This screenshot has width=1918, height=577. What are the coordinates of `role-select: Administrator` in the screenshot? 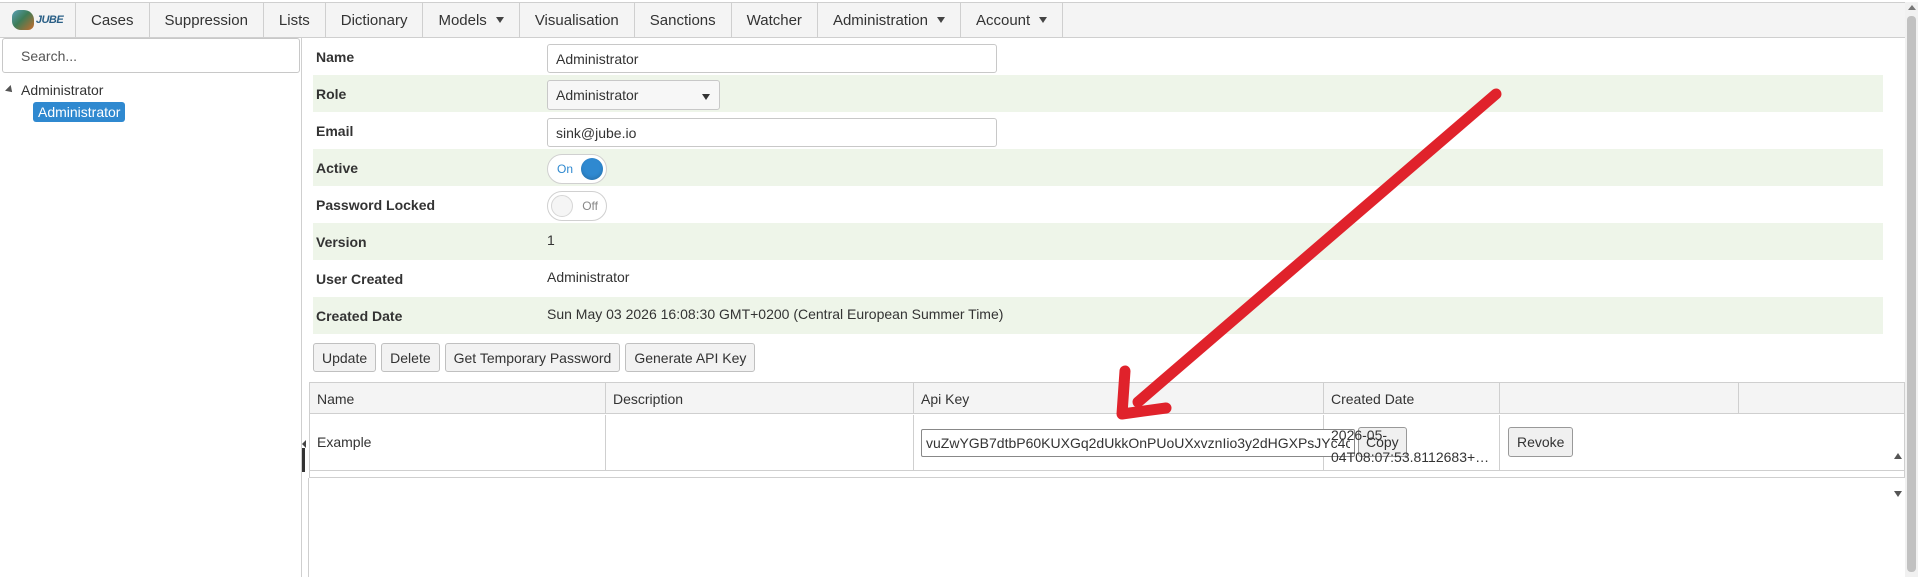 It's located at (633, 95).